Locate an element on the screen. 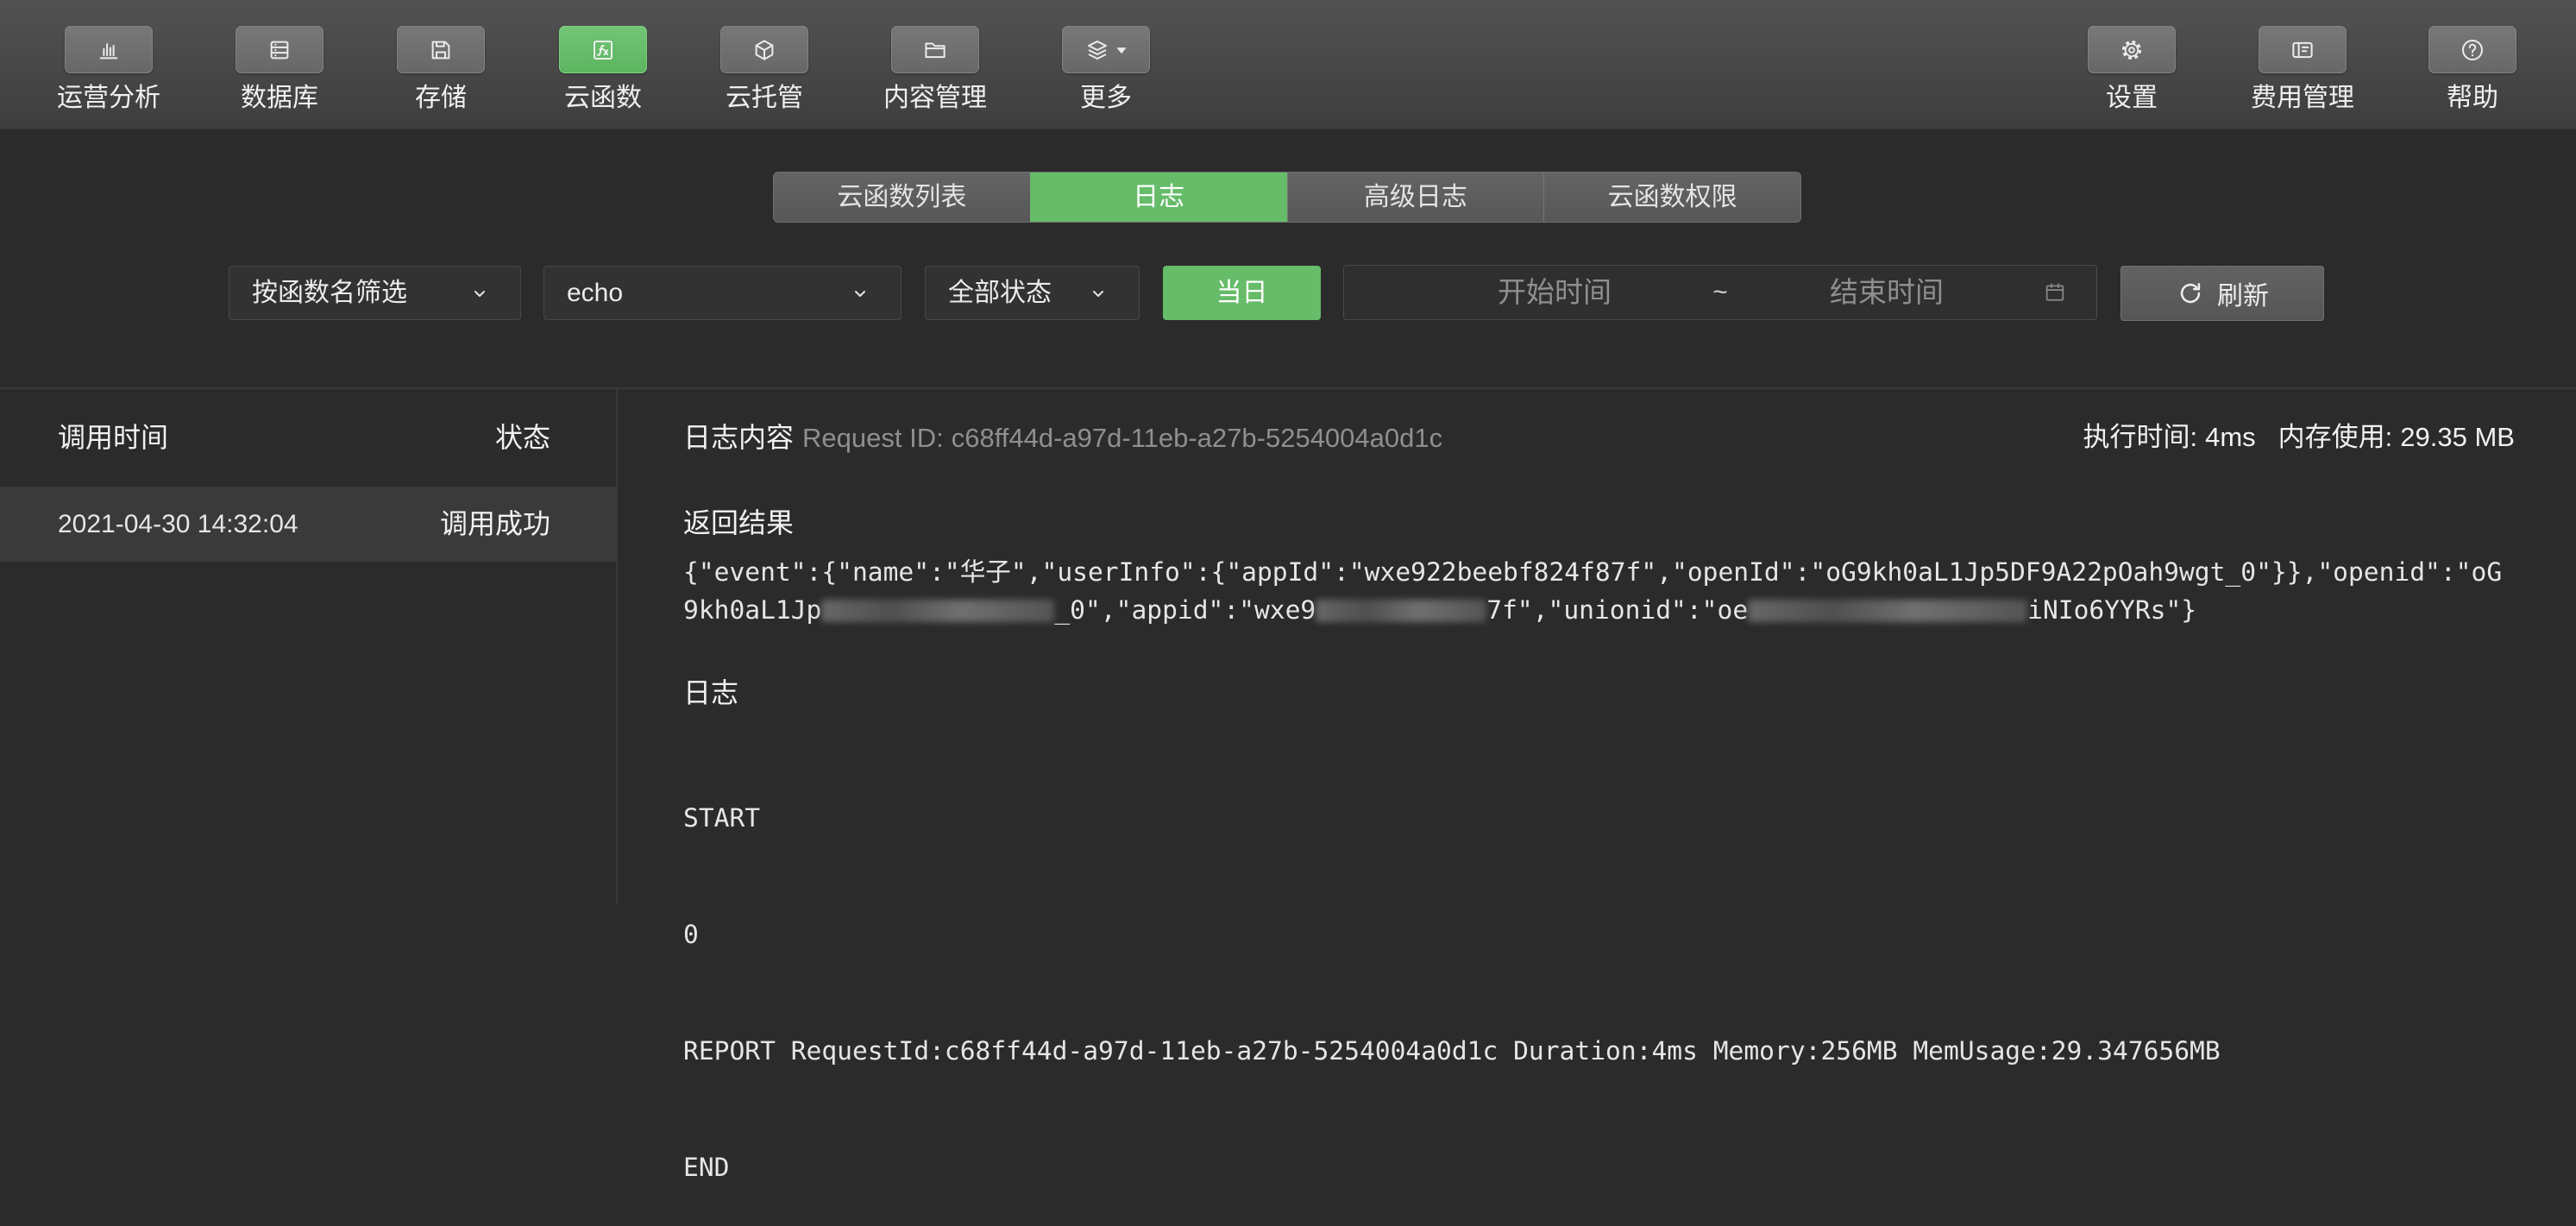  nav-database: 数据库 is located at coordinates (279, 64).